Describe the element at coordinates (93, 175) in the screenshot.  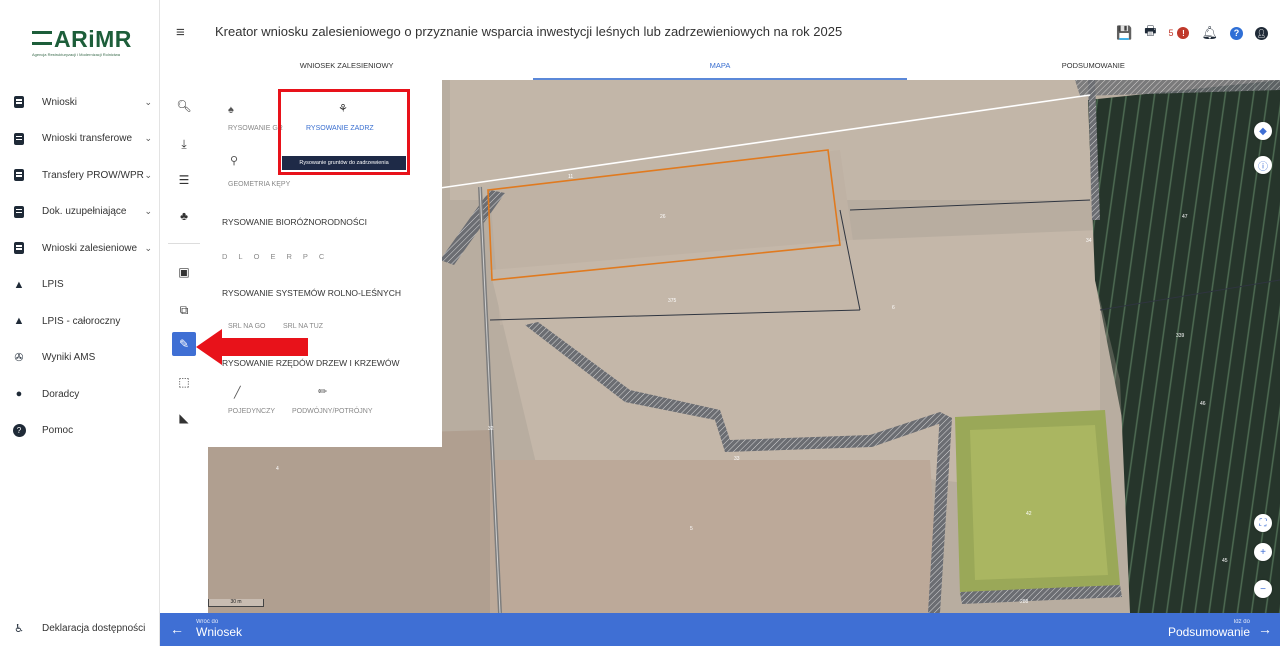
I see `sidebar-item-label: Transfery PROW/WPR` at that location.